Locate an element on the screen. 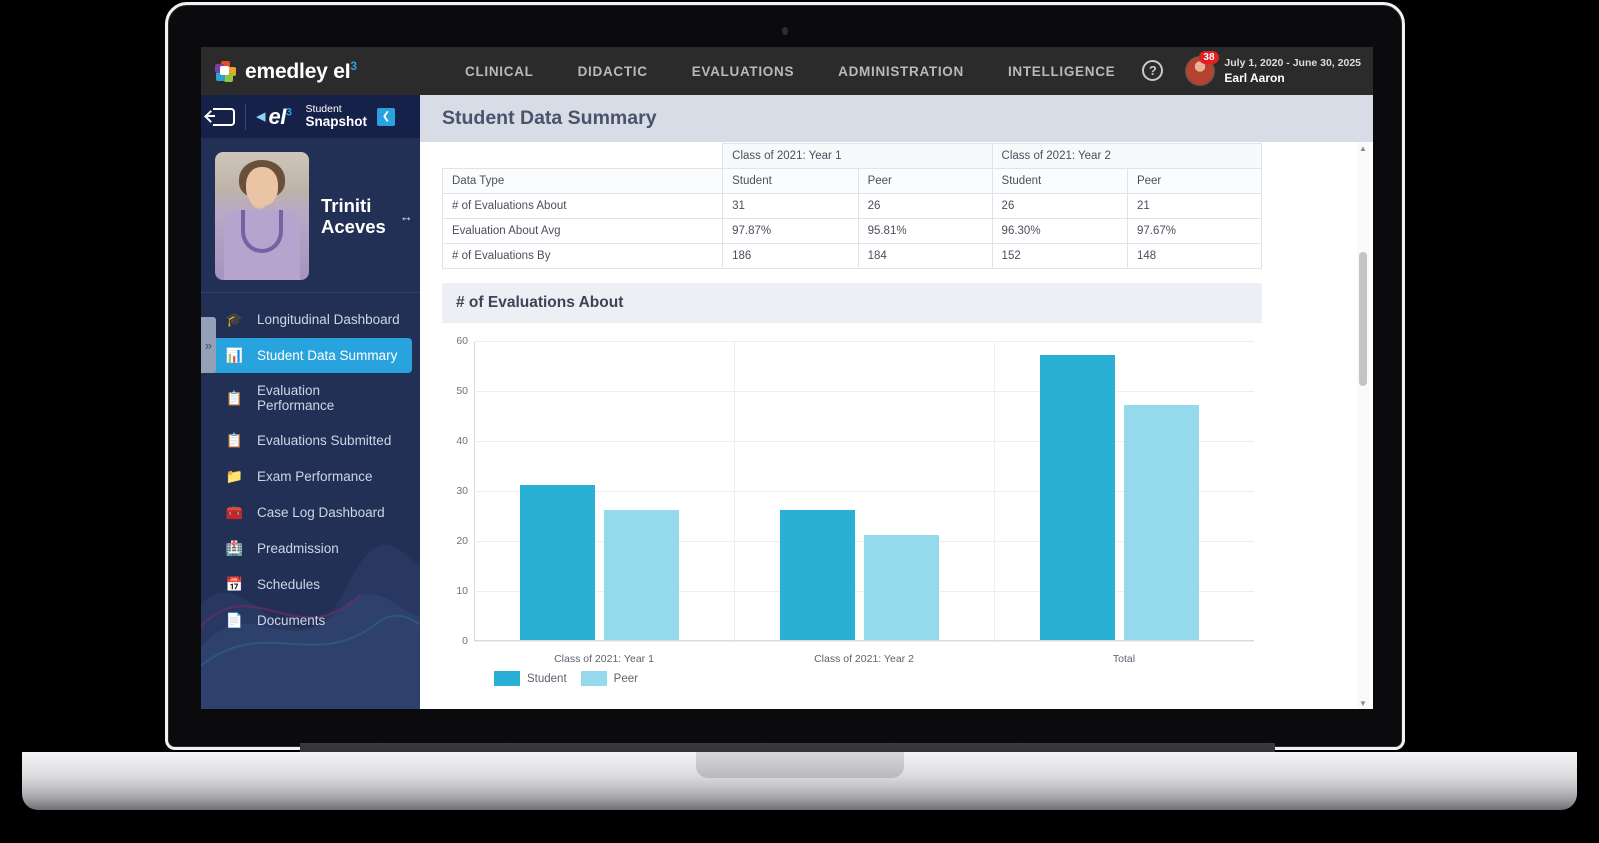  column-header-y2-peer: Peer is located at coordinates (1194, 181).